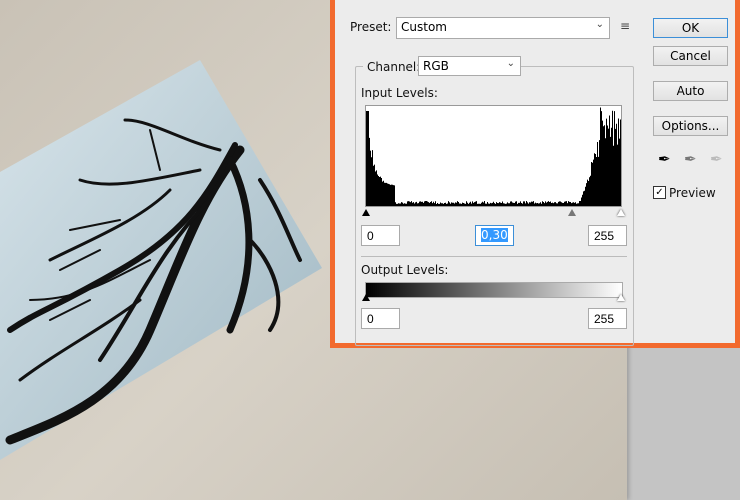 The image size is (740, 500). I want to click on histogram, so click(493, 156).